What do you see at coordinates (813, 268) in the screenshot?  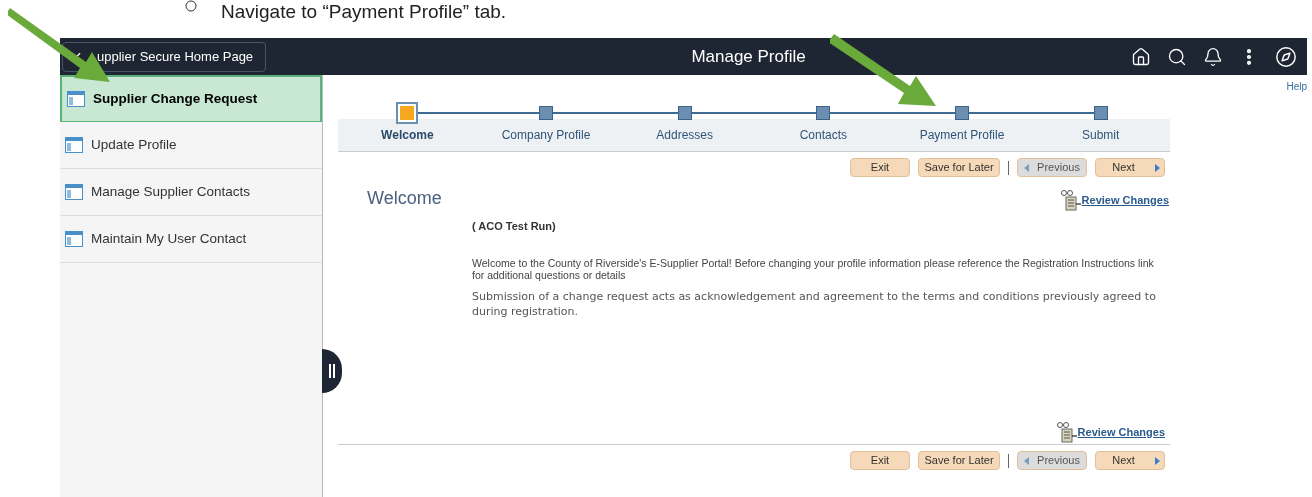 I see `welcome-paragraph: Welcome to the County of Riverside's E-Supplier Portal! Before changing your profile information please reference the Registration Instructions link for additional questions or details` at bounding box center [813, 268].